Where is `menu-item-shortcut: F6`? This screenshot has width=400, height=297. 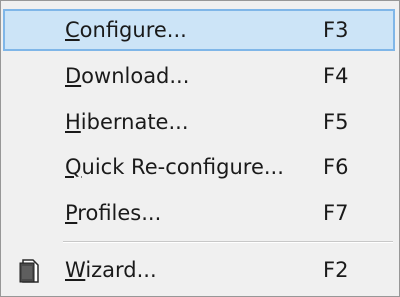
menu-item-shortcut: F6 is located at coordinates (336, 167).